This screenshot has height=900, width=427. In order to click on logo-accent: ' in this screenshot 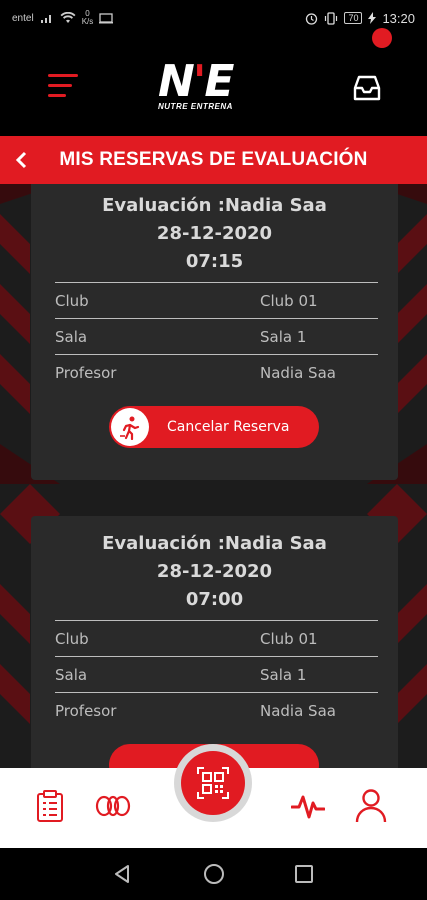, I will do `click(199, 81)`.